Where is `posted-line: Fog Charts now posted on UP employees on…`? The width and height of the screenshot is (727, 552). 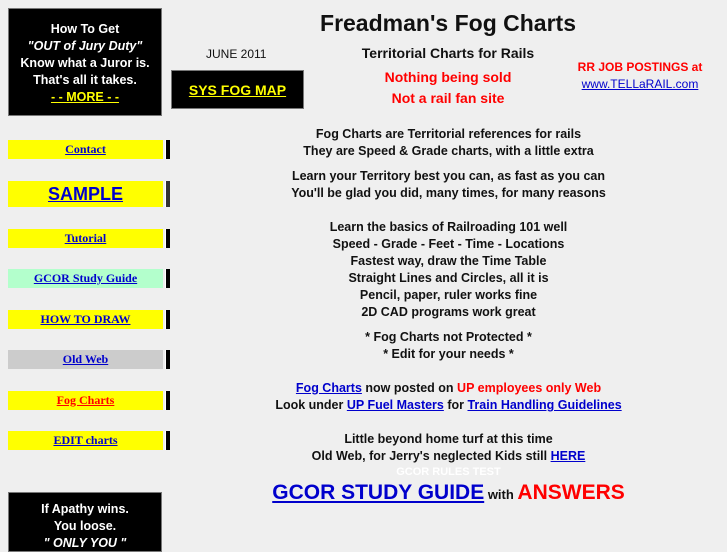 posted-line: Fog Charts now posted on UP employees on… is located at coordinates (448, 388).